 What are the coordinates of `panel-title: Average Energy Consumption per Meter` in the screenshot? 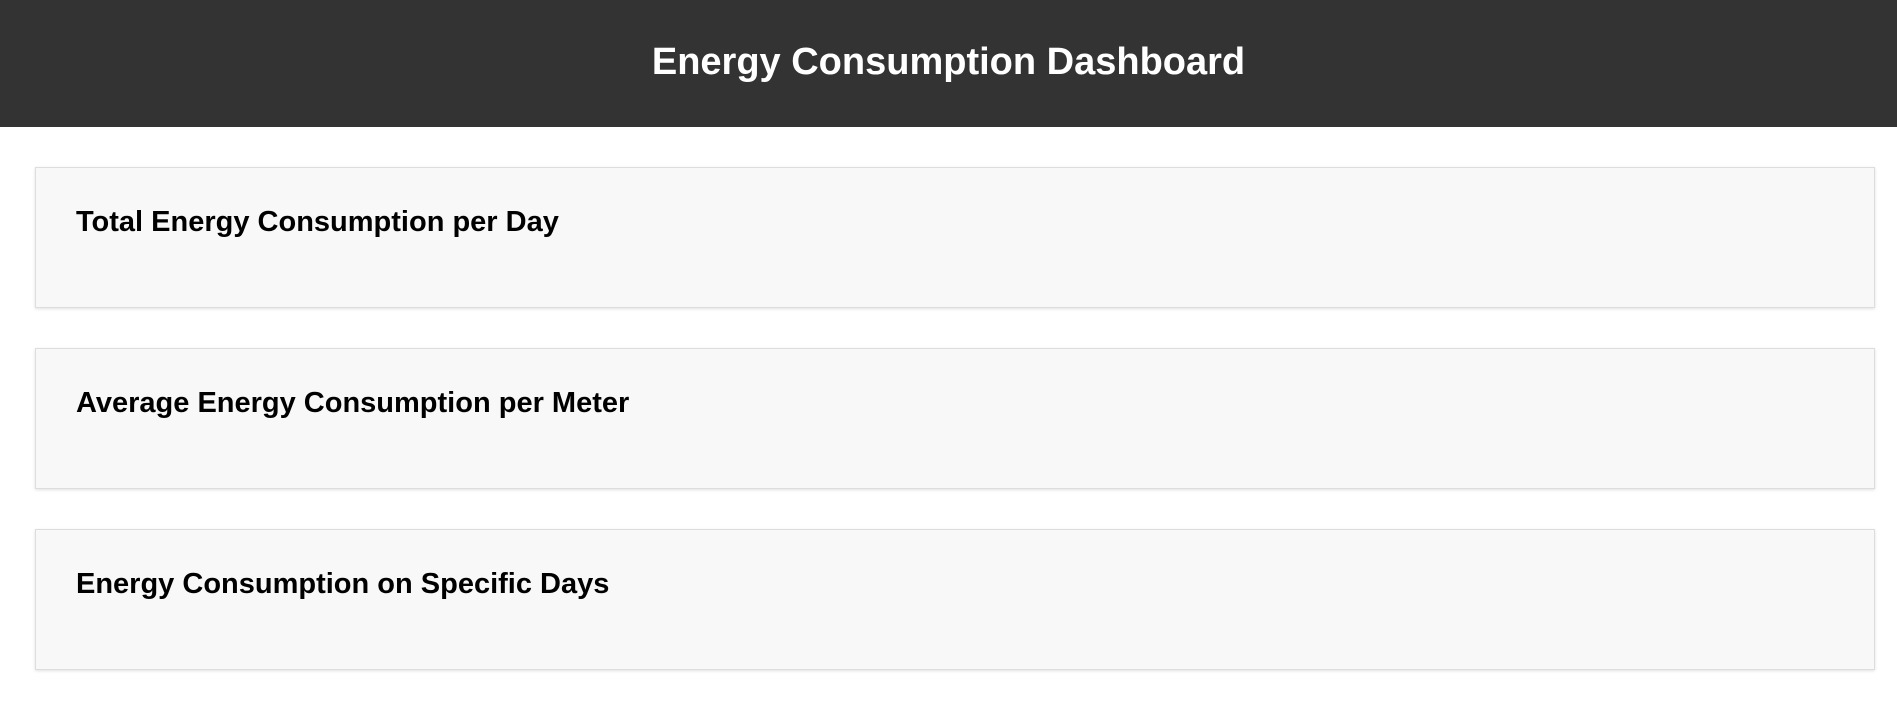 It's located at (353, 403).